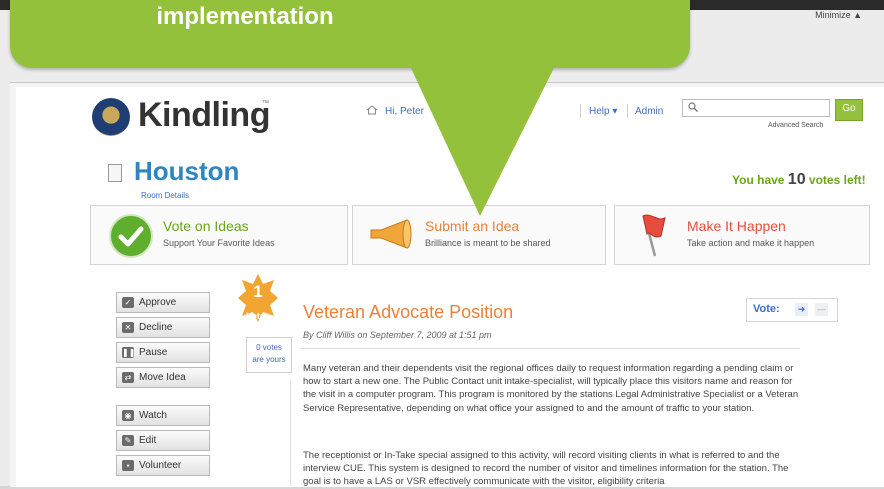 The width and height of the screenshot is (884, 489). What do you see at coordinates (654, 235) in the screenshot?
I see `flag-icon` at bounding box center [654, 235].